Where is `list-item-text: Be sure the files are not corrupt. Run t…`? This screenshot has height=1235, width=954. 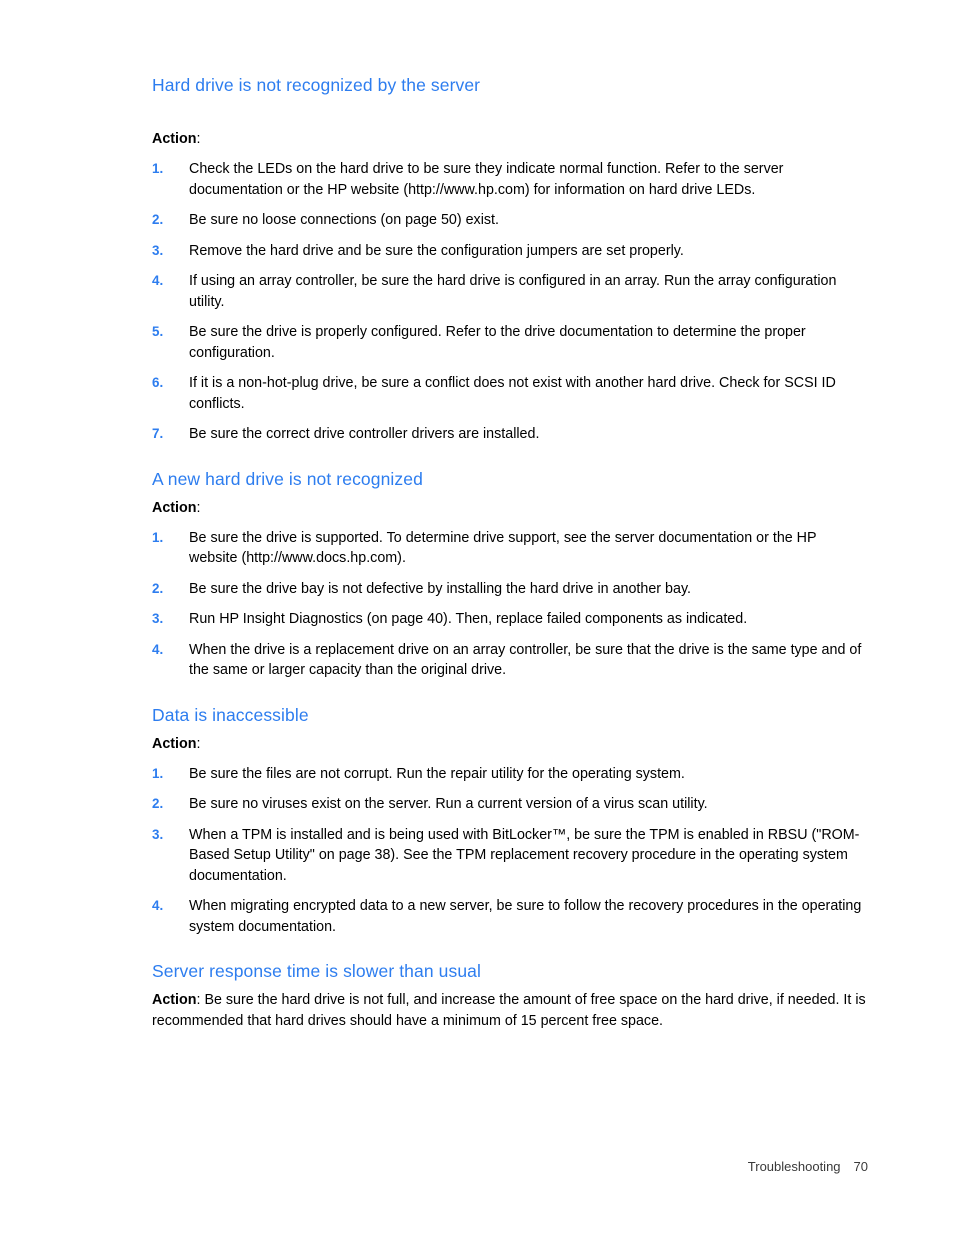 list-item-text: Be sure the files are not corrupt. Run t… is located at coordinates (437, 773).